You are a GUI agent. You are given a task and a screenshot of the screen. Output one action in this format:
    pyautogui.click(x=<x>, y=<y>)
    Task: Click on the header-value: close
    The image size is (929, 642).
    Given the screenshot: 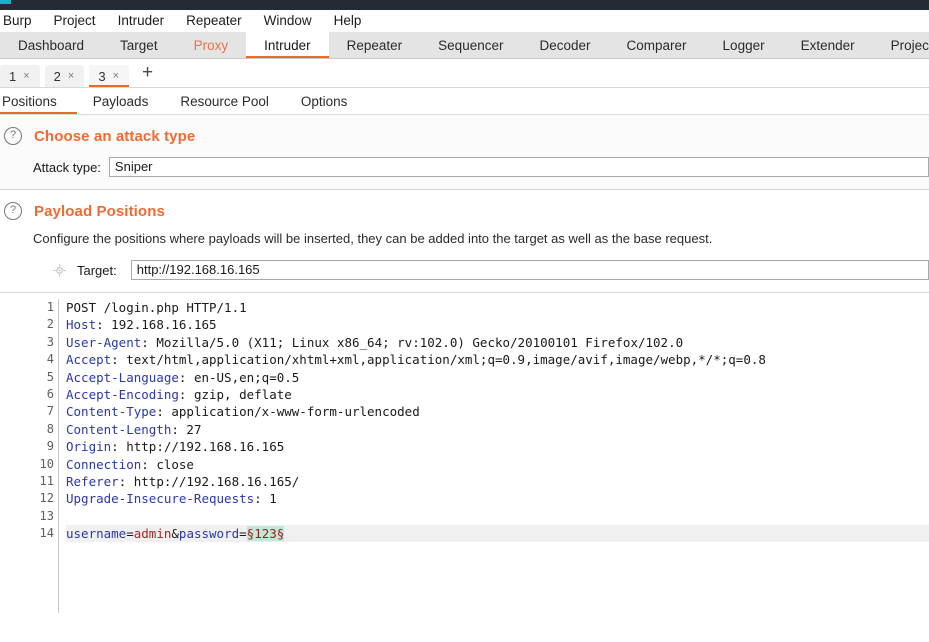 What is the action you would take?
    pyautogui.click(x=171, y=464)
    